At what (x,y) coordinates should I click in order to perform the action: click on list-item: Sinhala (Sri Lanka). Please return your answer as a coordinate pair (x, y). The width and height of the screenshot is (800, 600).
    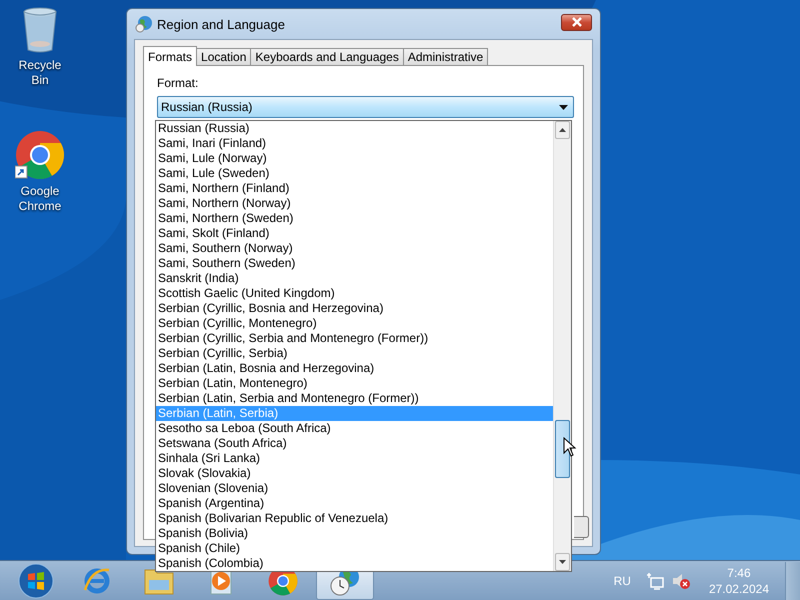
    Looking at the image, I should click on (354, 458).